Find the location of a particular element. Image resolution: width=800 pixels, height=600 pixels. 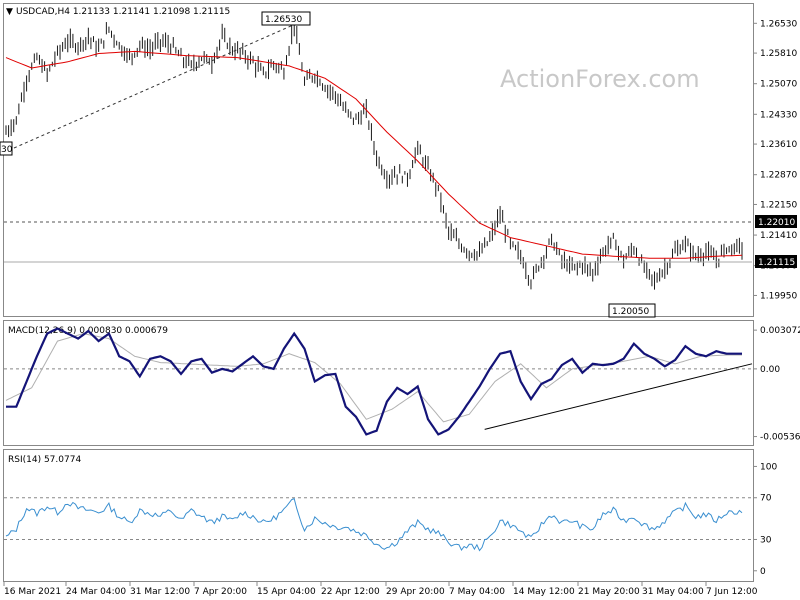

svg-text: 1.21115 is located at coordinates (776, 263).